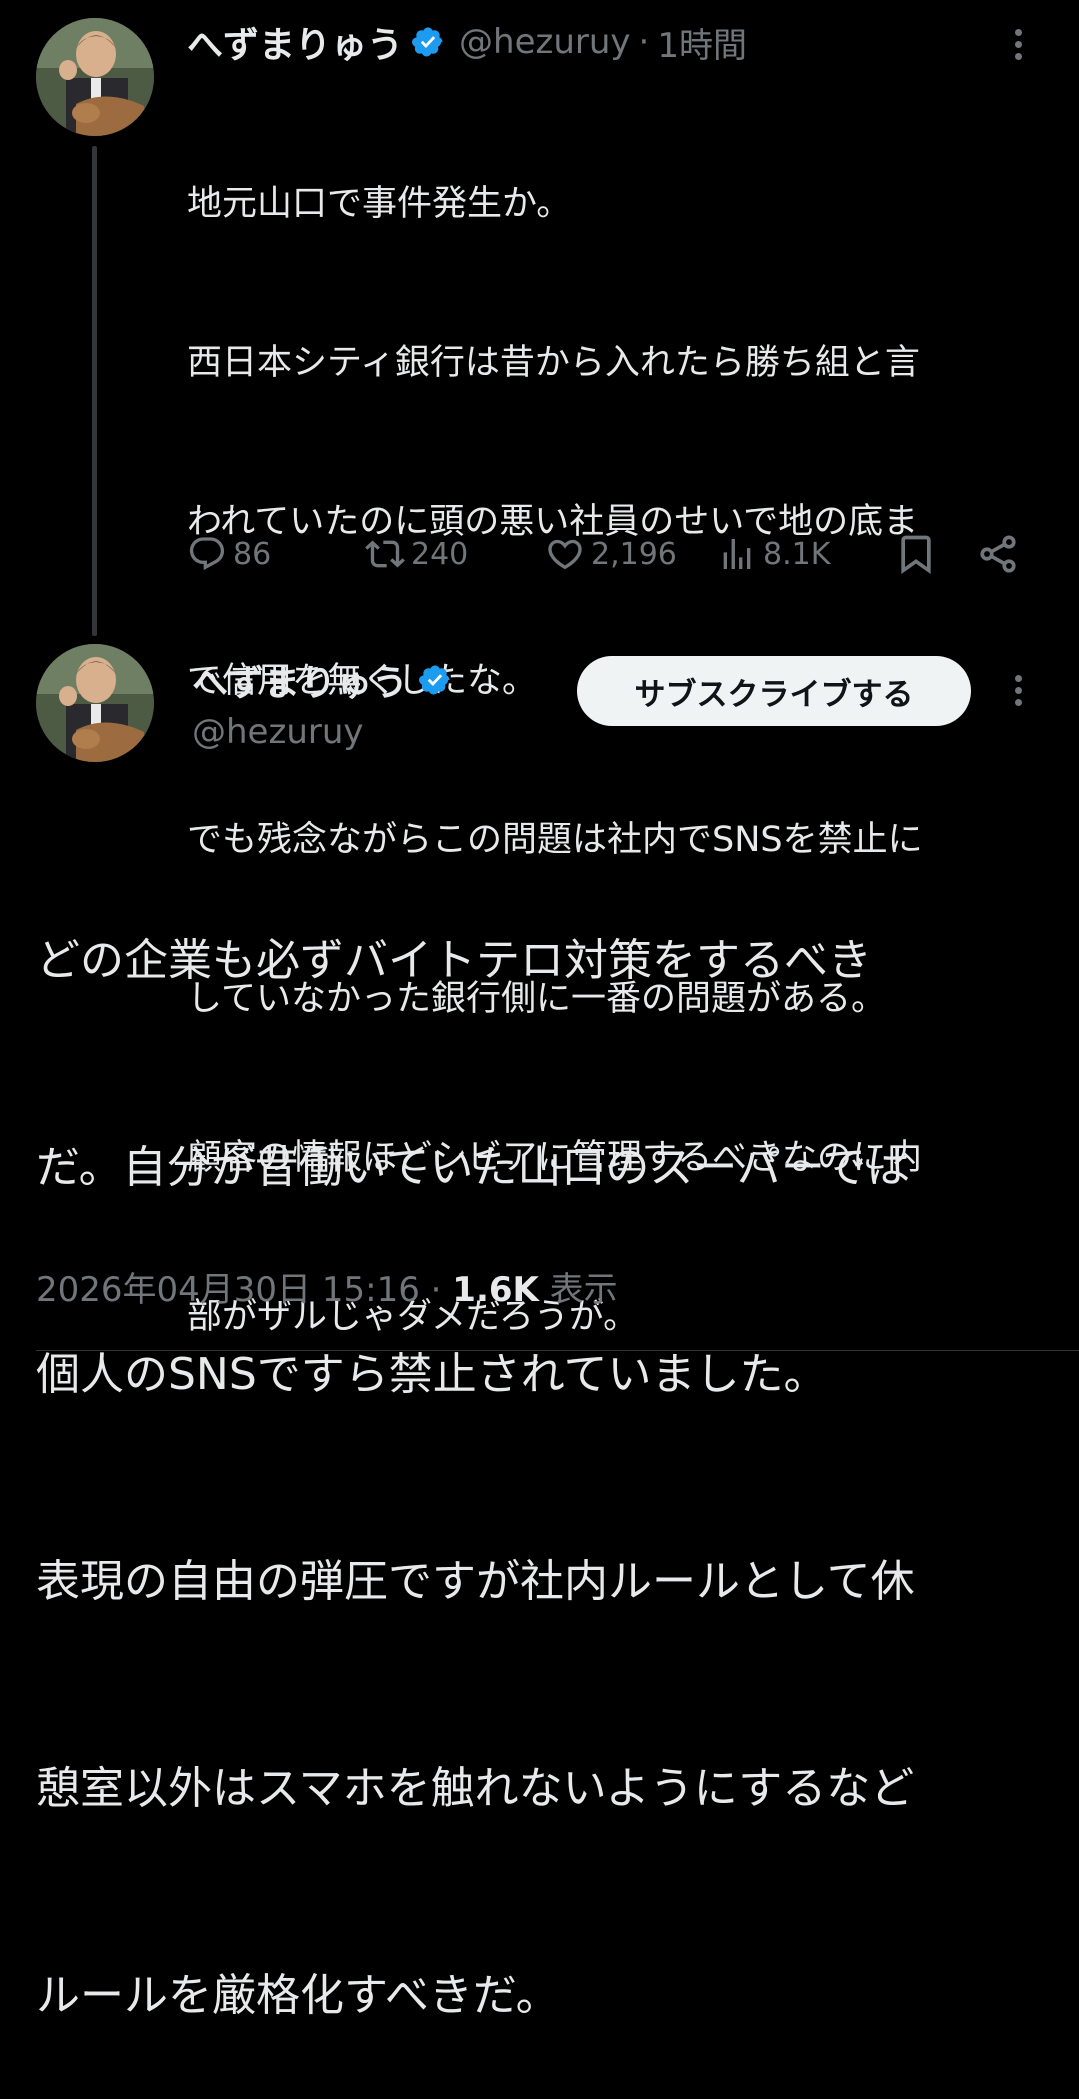  What do you see at coordinates (774, 694) in the screenshot?
I see `subscribe-label: サブスクライブする` at bounding box center [774, 694].